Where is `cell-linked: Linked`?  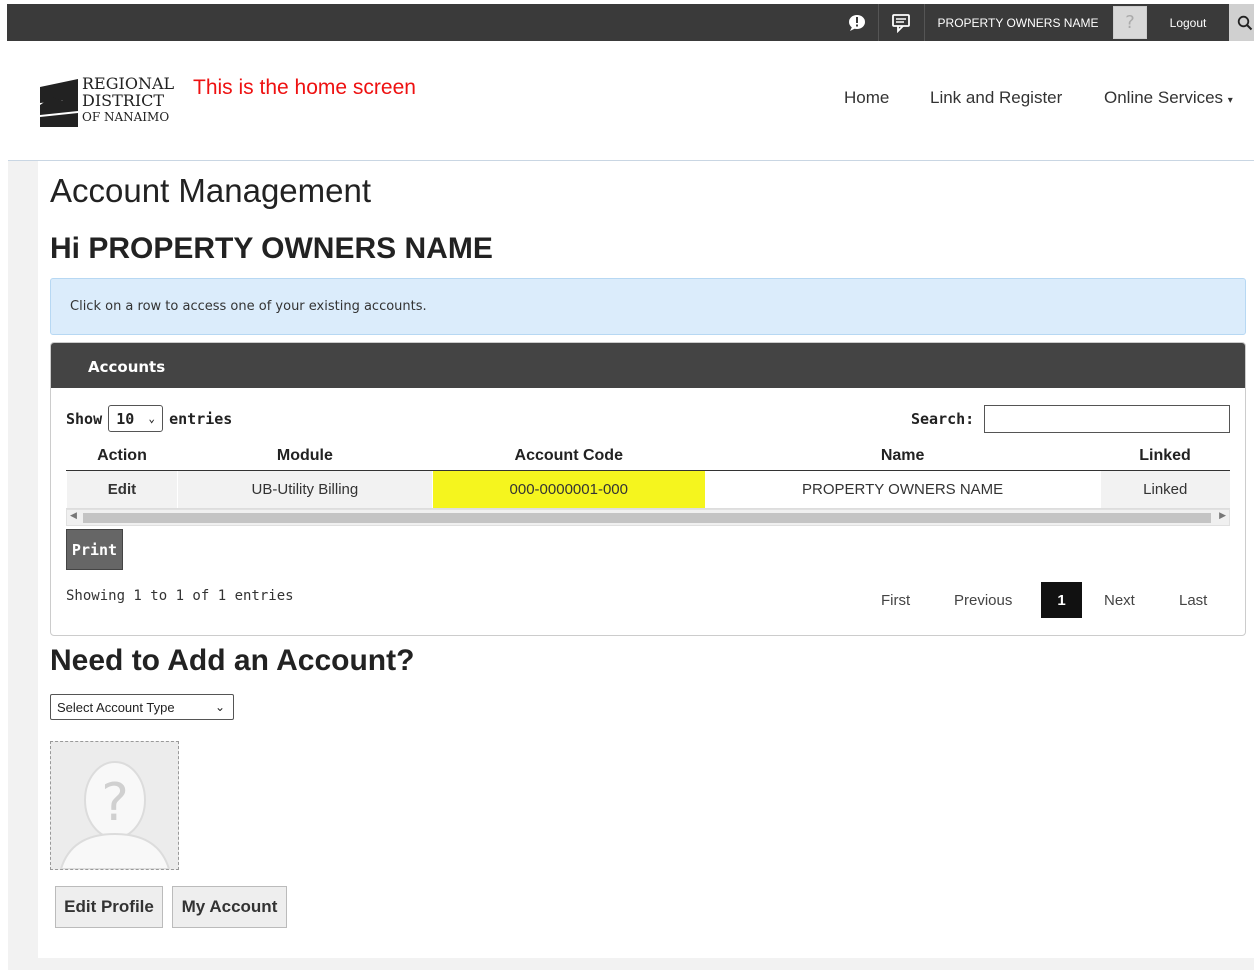 cell-linked: Linked is located at coordinates (1164, 489).